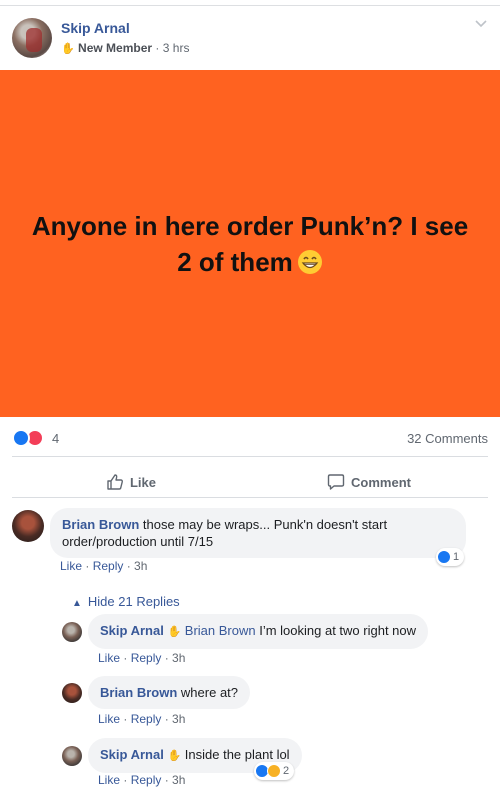  What do you see at coordinates (142, 482) in the screenshot?
I see `like-label: Like` at bounding box center [142, 482].